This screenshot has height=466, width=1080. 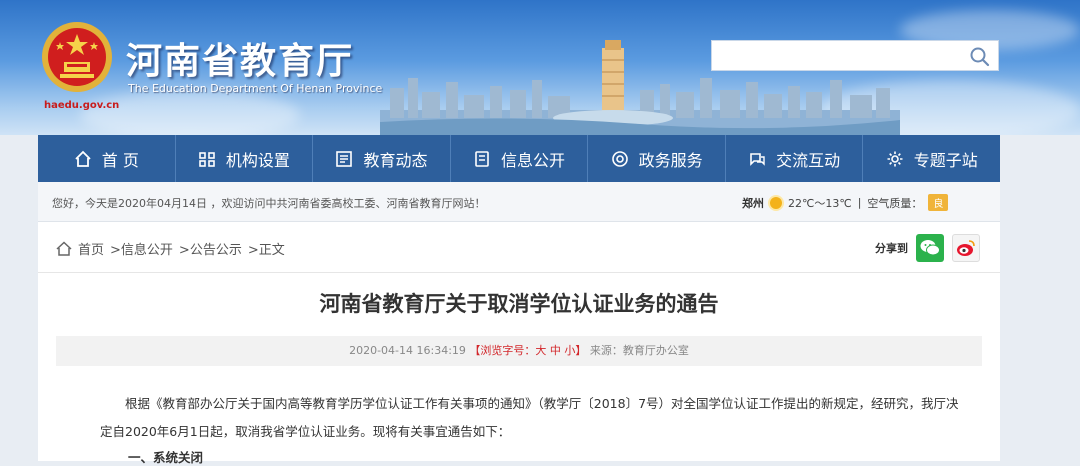 I want to click on site-title: 河南省教育厅, so click(x=240, y=58).